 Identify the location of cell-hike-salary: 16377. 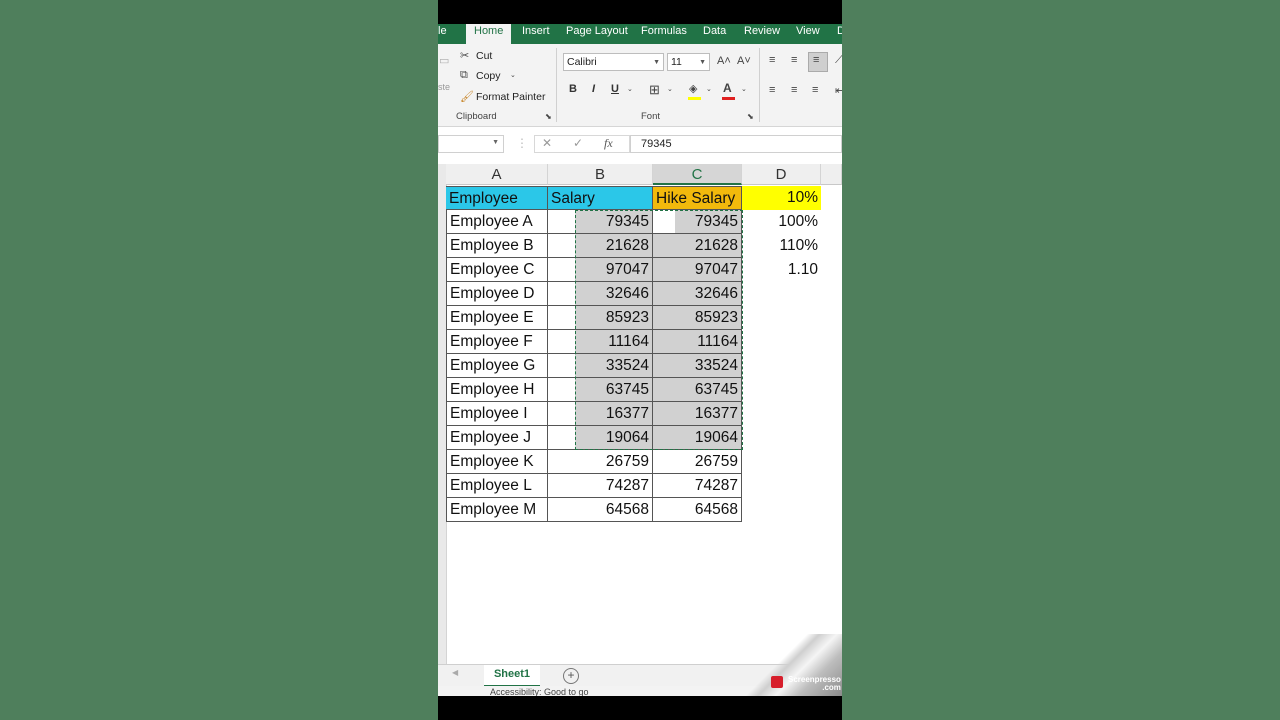
(697, 414).